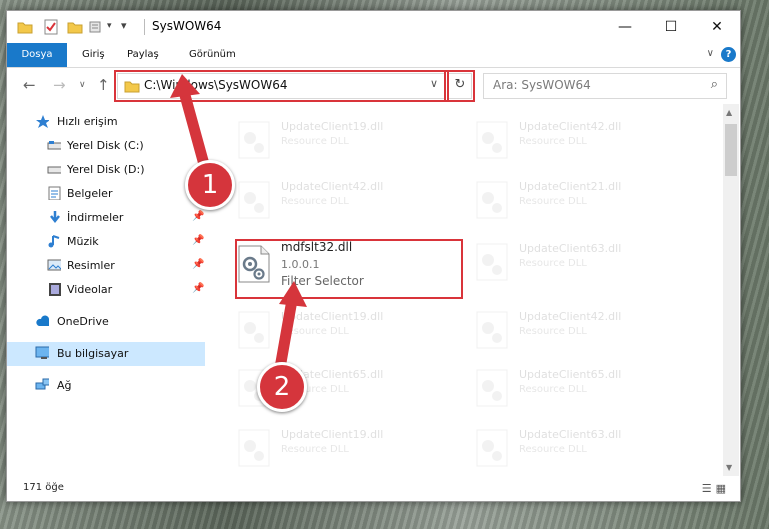  I want to click on callout-step-1: 1, so click(210, 185).